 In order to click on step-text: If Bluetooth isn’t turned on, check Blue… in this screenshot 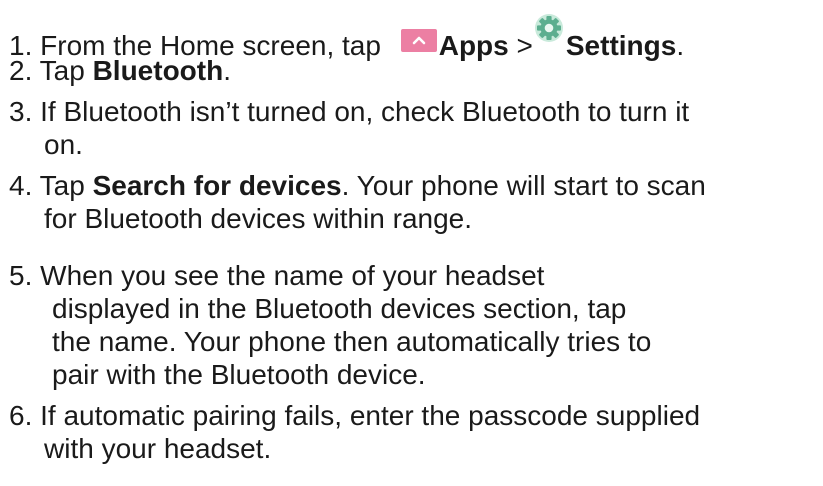, I will do `click(365, 111)`.